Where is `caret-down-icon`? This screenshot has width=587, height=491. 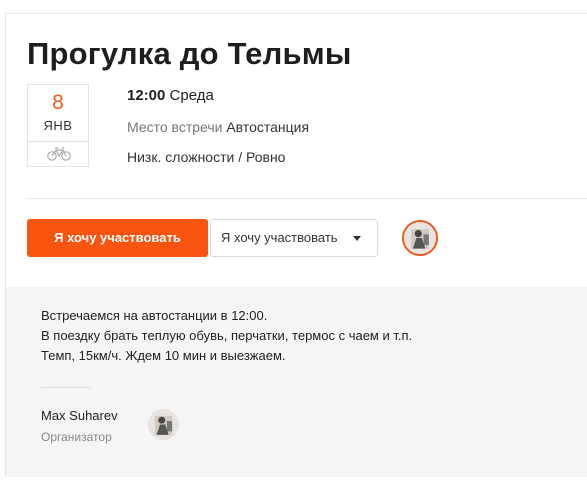
caret-down-icon is located at coordinates (357, 238).